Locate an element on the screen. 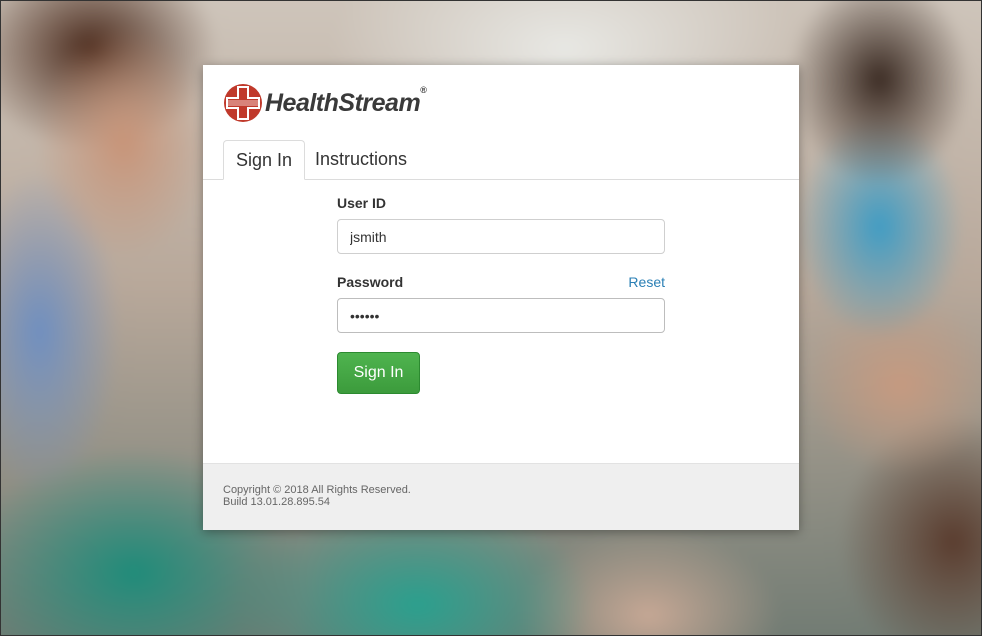 The image size is (982, 636). password-label-row: Password Reset is located at coordinates (501, 282).